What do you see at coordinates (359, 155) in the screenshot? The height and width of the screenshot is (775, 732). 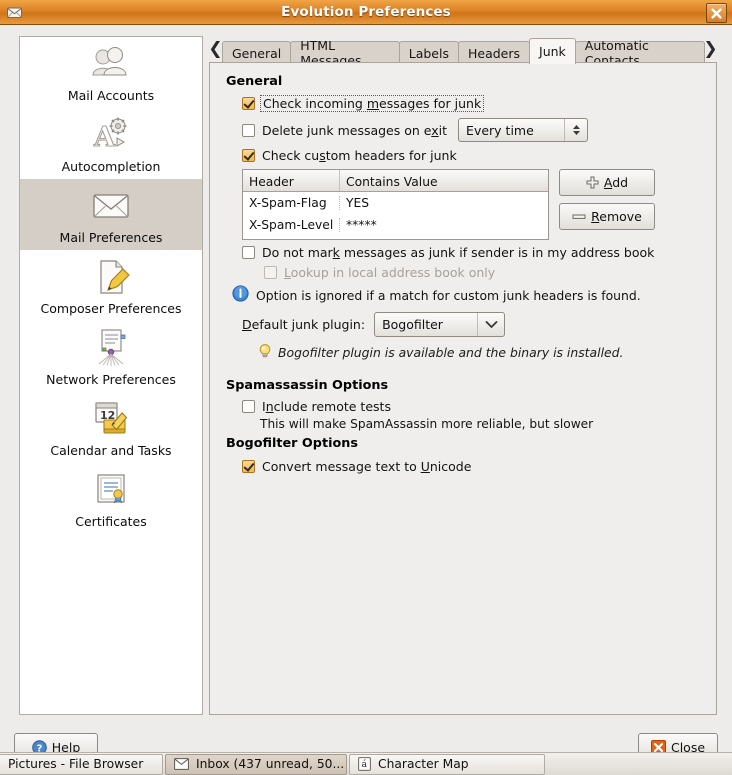 I see `check-custom-headers-label: Check custom headers for junk` at bounding box center [359, 155].